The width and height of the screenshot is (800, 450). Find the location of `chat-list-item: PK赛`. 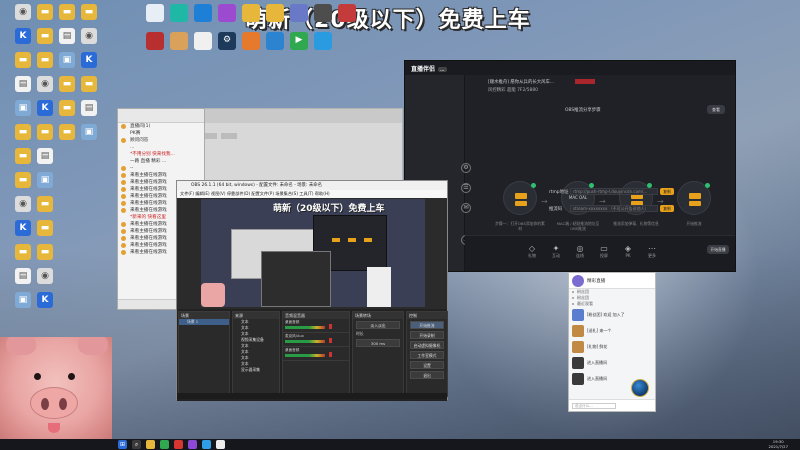

chat-list-item: PK赛 is located at coordinates (161, 133).